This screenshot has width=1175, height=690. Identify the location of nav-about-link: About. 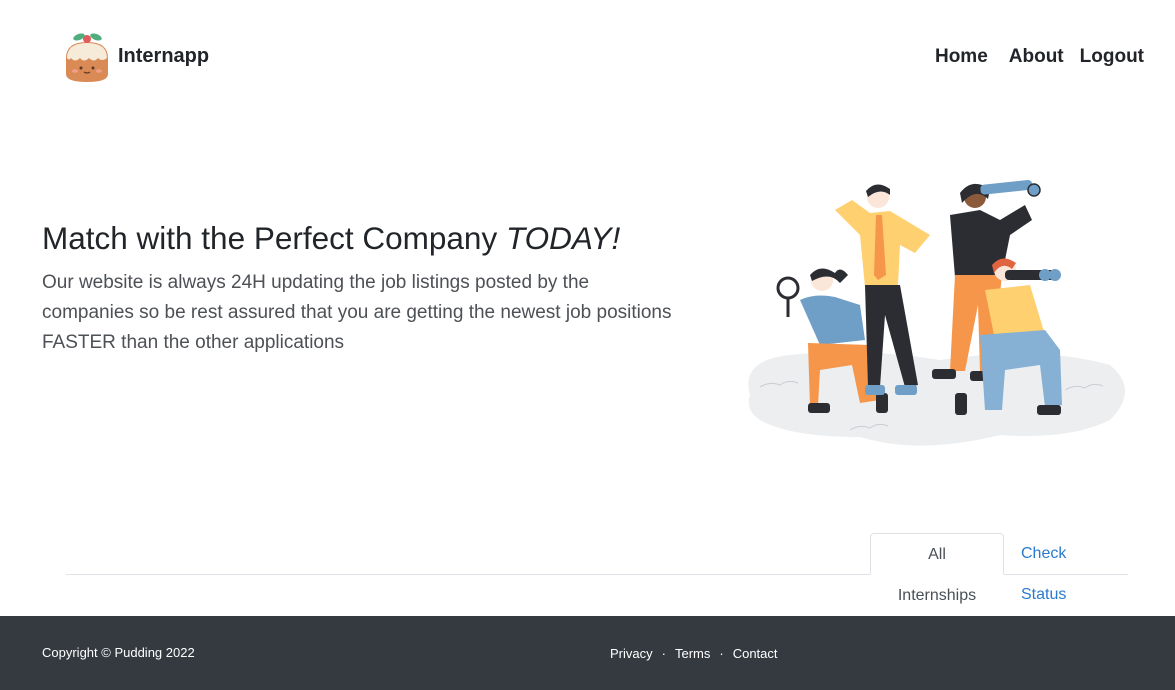
(1036, 57).